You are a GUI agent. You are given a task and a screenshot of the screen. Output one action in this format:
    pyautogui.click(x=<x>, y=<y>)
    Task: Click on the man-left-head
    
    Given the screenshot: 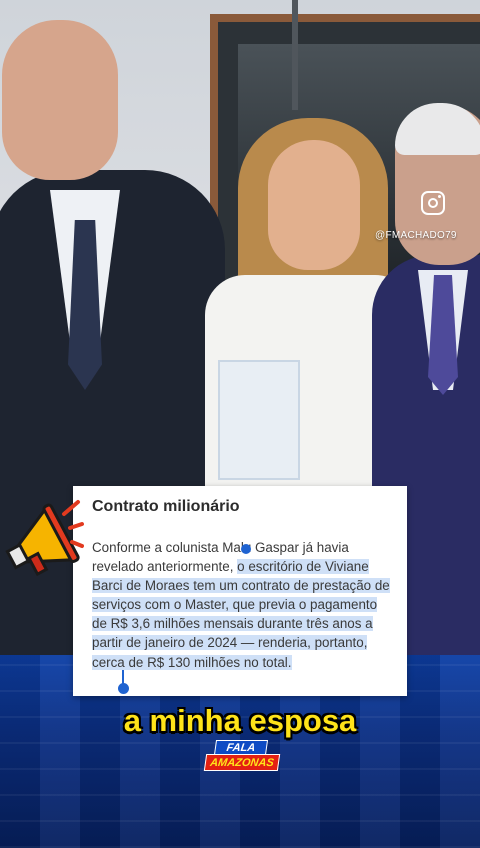 What is the action you would take?
    pyautogui.click(x=60, y=100)
    